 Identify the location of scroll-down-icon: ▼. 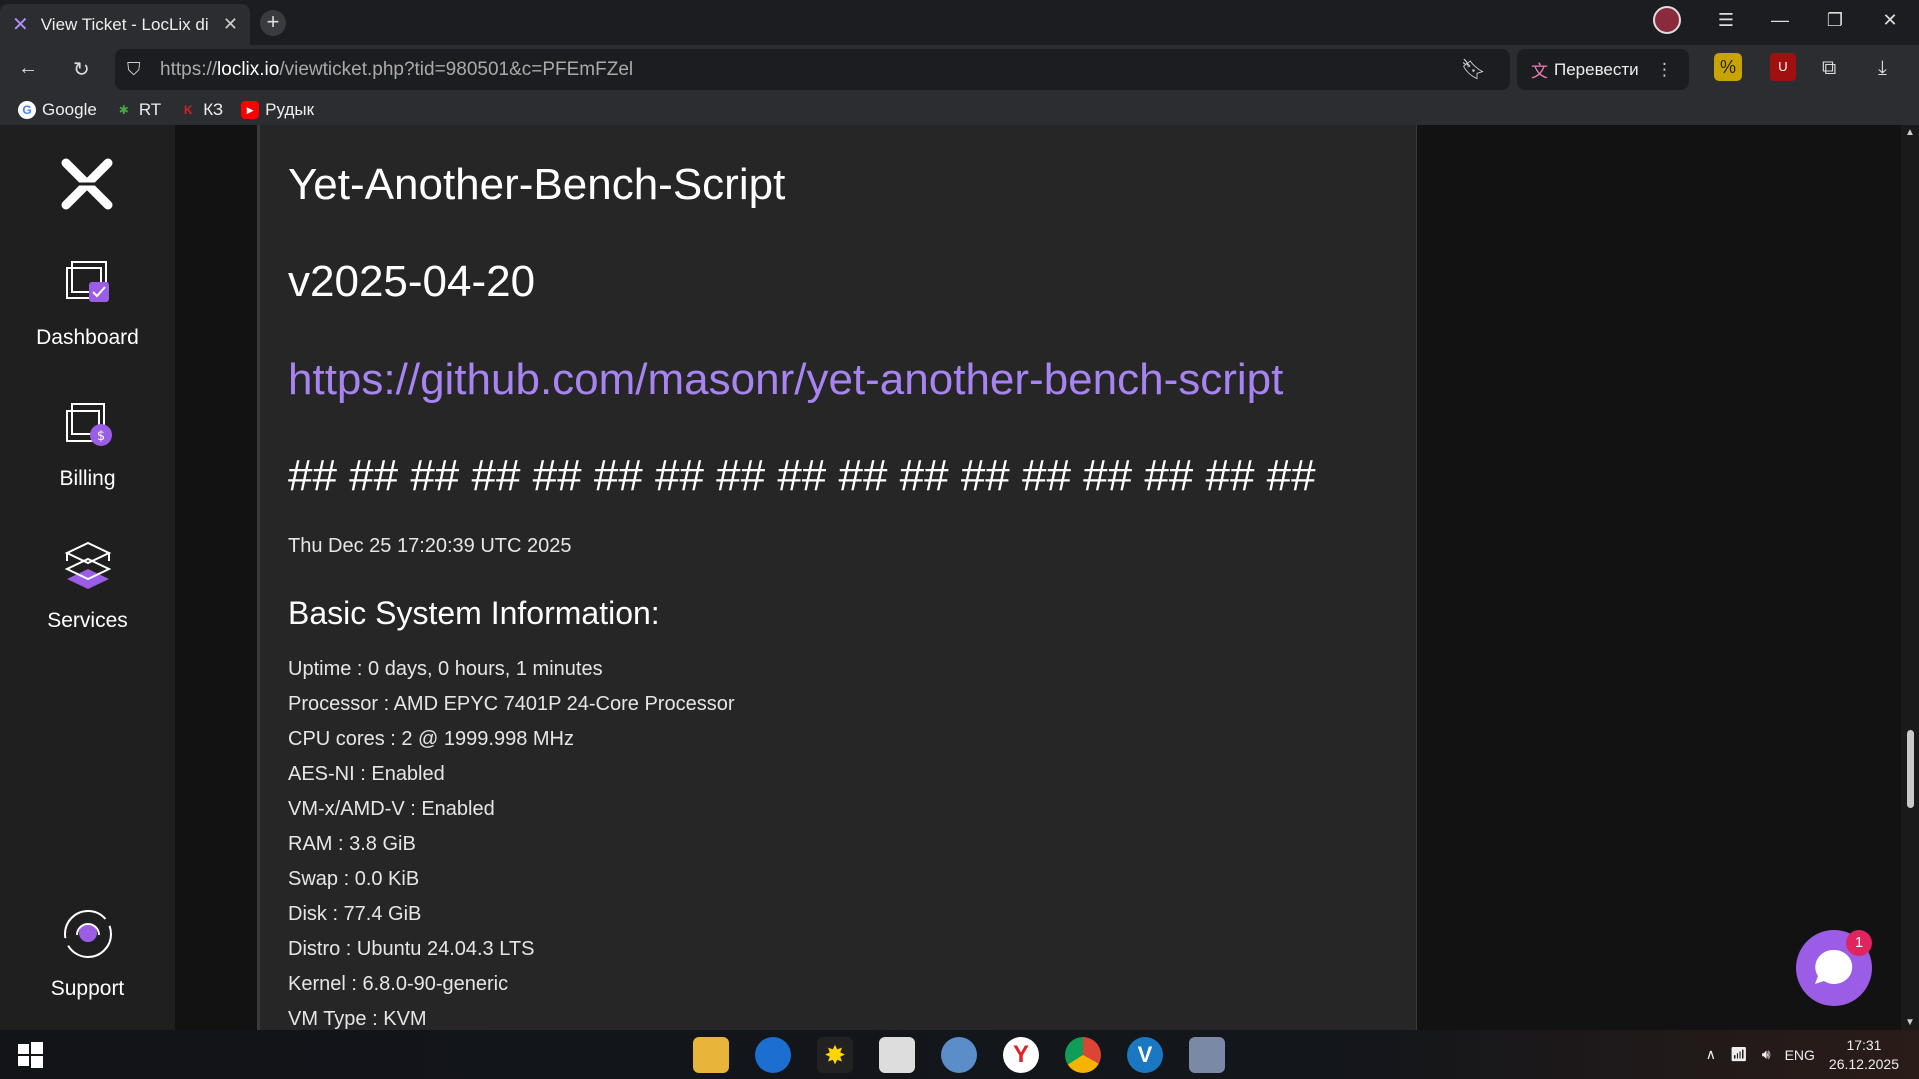
(1910, 1022).